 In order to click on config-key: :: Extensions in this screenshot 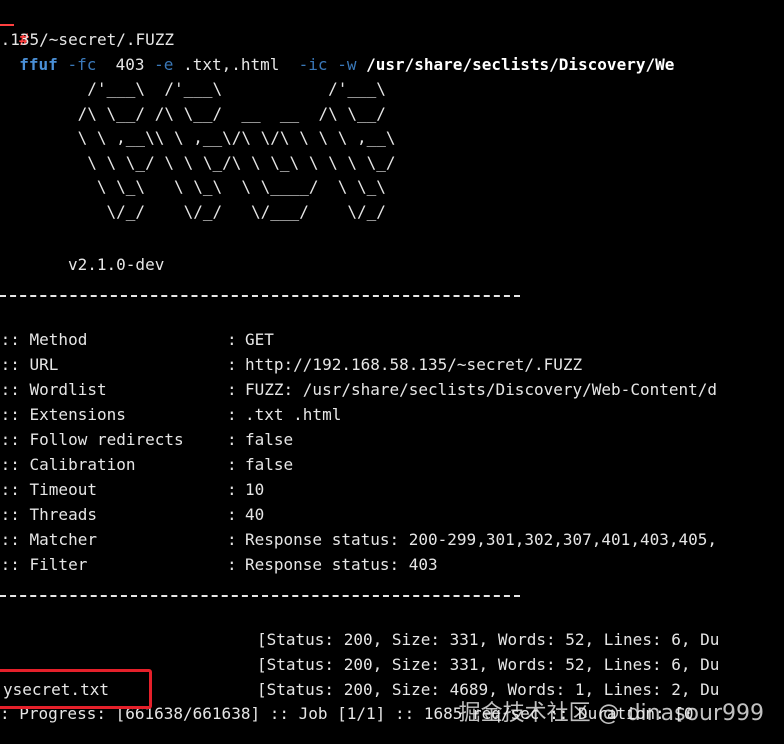, I will do `click(63, 414)`.